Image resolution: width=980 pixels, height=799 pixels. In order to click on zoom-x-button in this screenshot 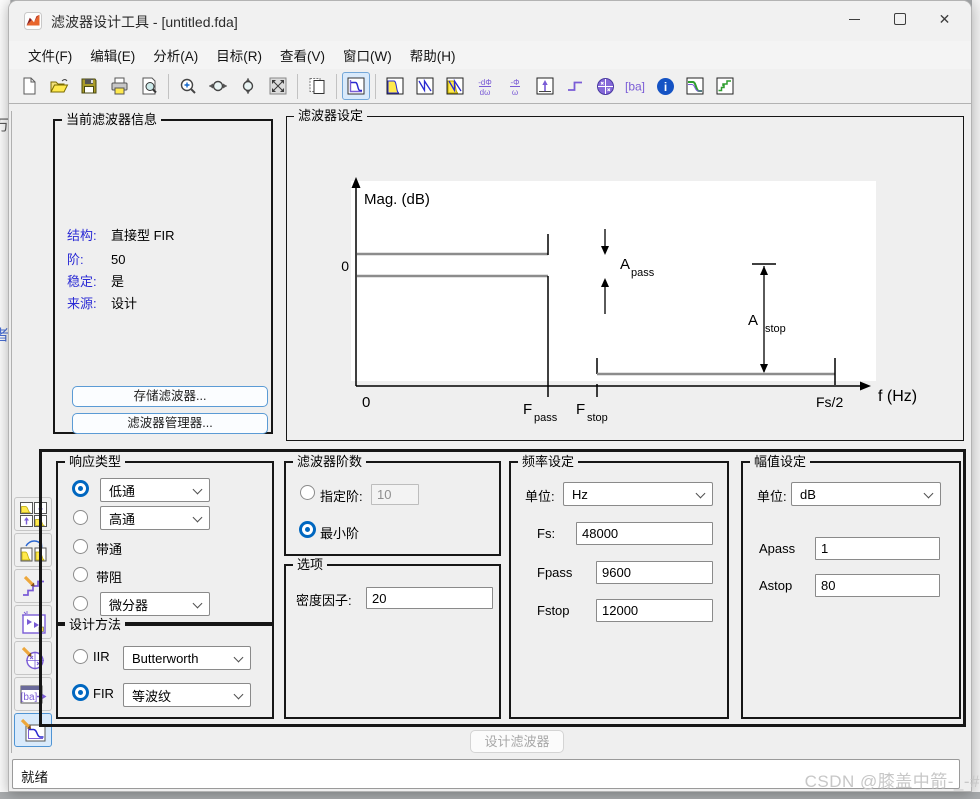, I will do `click(218, 86)`.